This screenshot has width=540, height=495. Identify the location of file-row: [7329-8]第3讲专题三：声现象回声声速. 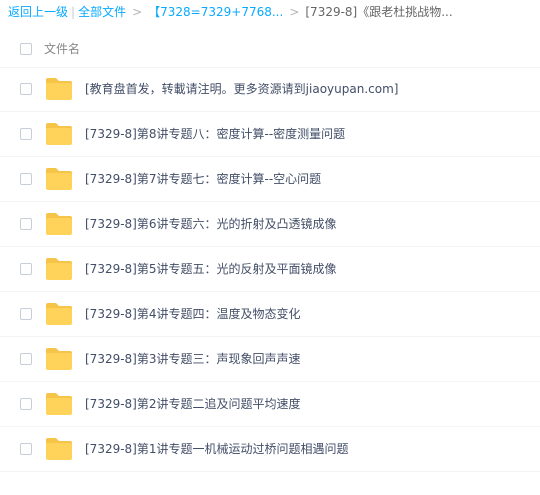
(270, 359).